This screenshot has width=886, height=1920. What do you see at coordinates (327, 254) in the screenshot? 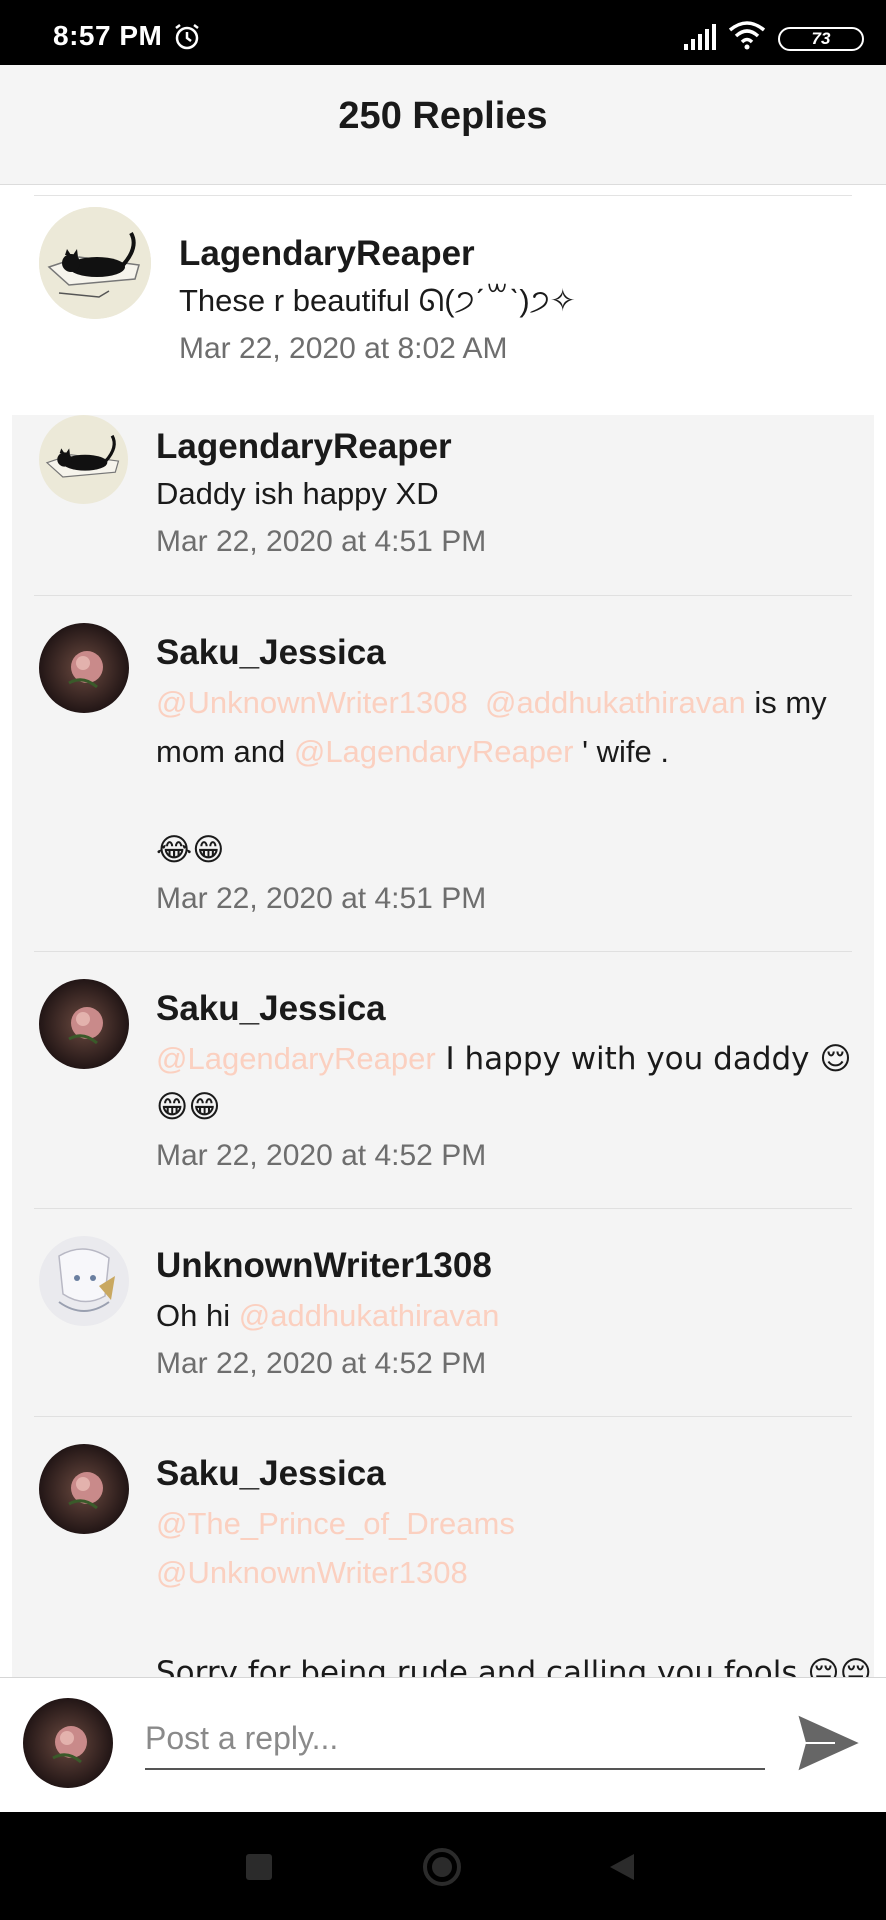
I see `comment-author: LagendaryReaper` at bounding box center [327, 254].